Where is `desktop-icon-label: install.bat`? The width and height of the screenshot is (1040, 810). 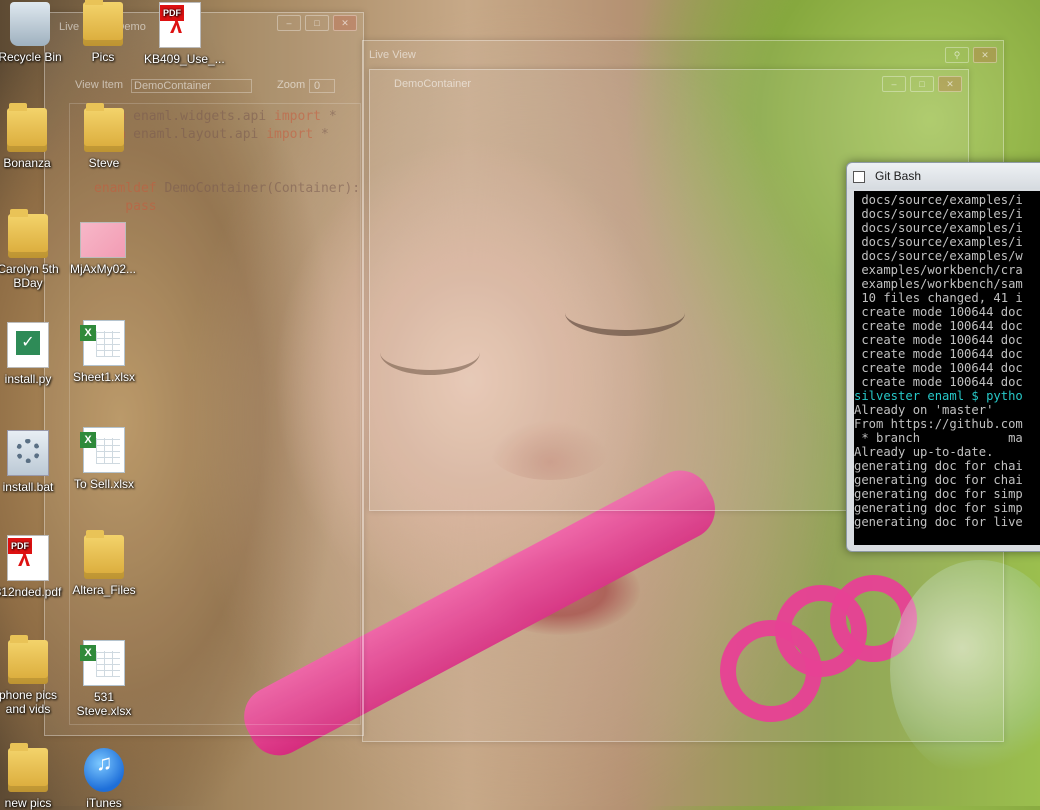 desktop-icon-label: install.bat is located at coordinates (28, 487).